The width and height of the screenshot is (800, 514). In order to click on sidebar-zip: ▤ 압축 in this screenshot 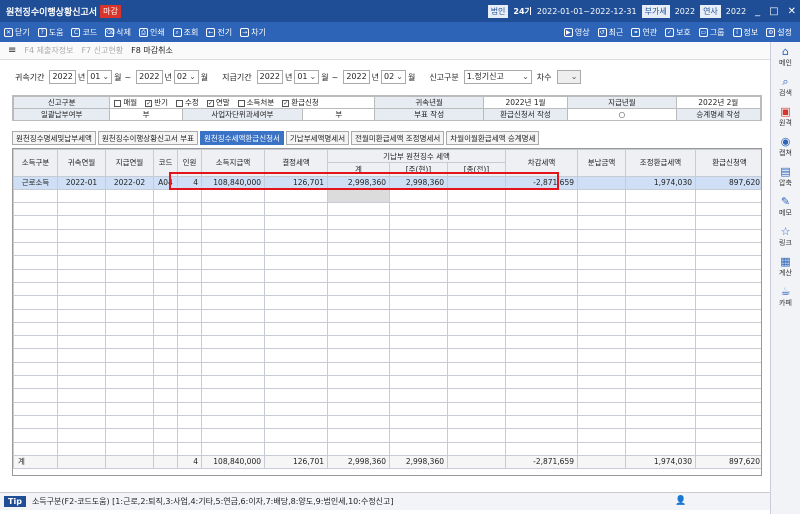, I will do `click(785, 177)`.